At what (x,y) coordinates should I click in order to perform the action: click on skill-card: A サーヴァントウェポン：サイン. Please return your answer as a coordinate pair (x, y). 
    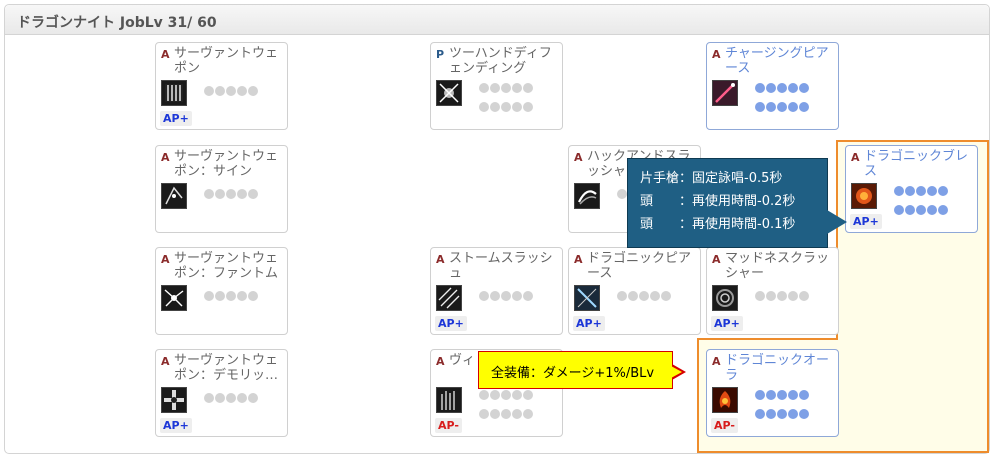
    Looking at the image, I should click on (221, 189).